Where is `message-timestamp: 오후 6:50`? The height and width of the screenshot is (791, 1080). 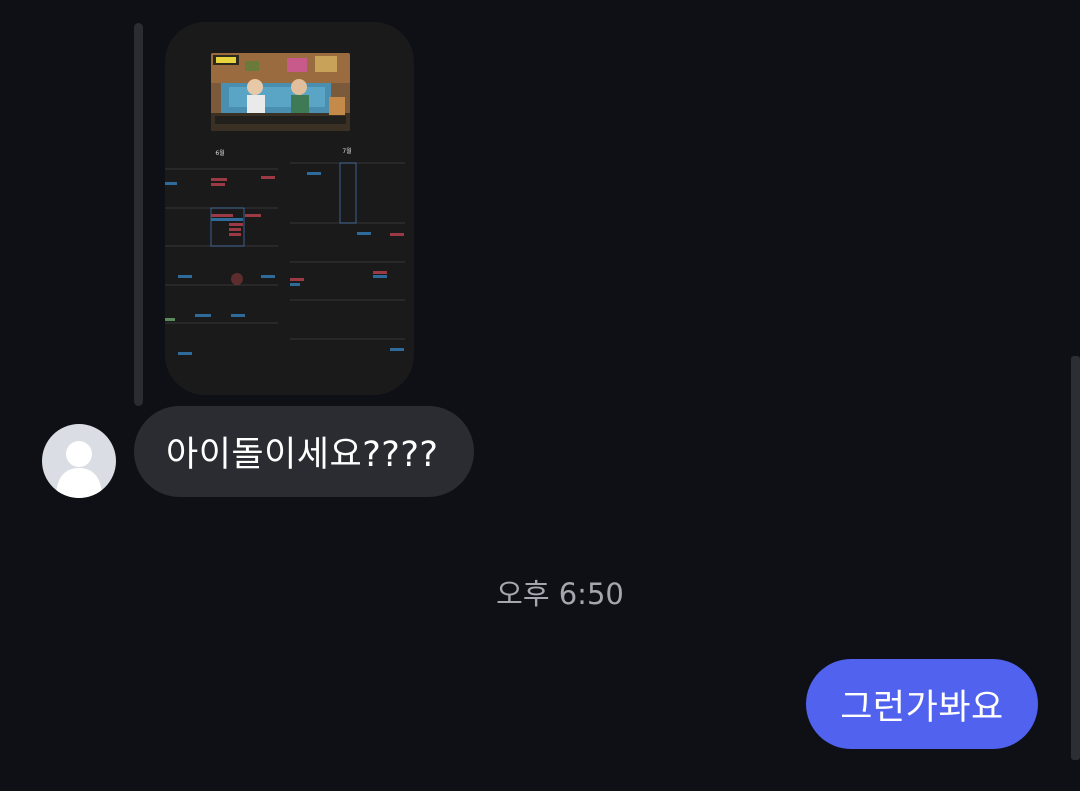 message-timestamp: 오후 6:50 is located at coordinates (560, 594).